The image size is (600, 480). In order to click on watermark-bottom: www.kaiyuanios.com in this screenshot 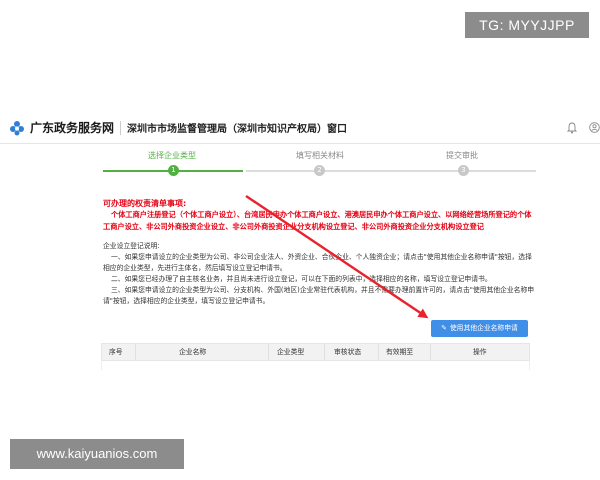, I will do `click(97, 454)`.